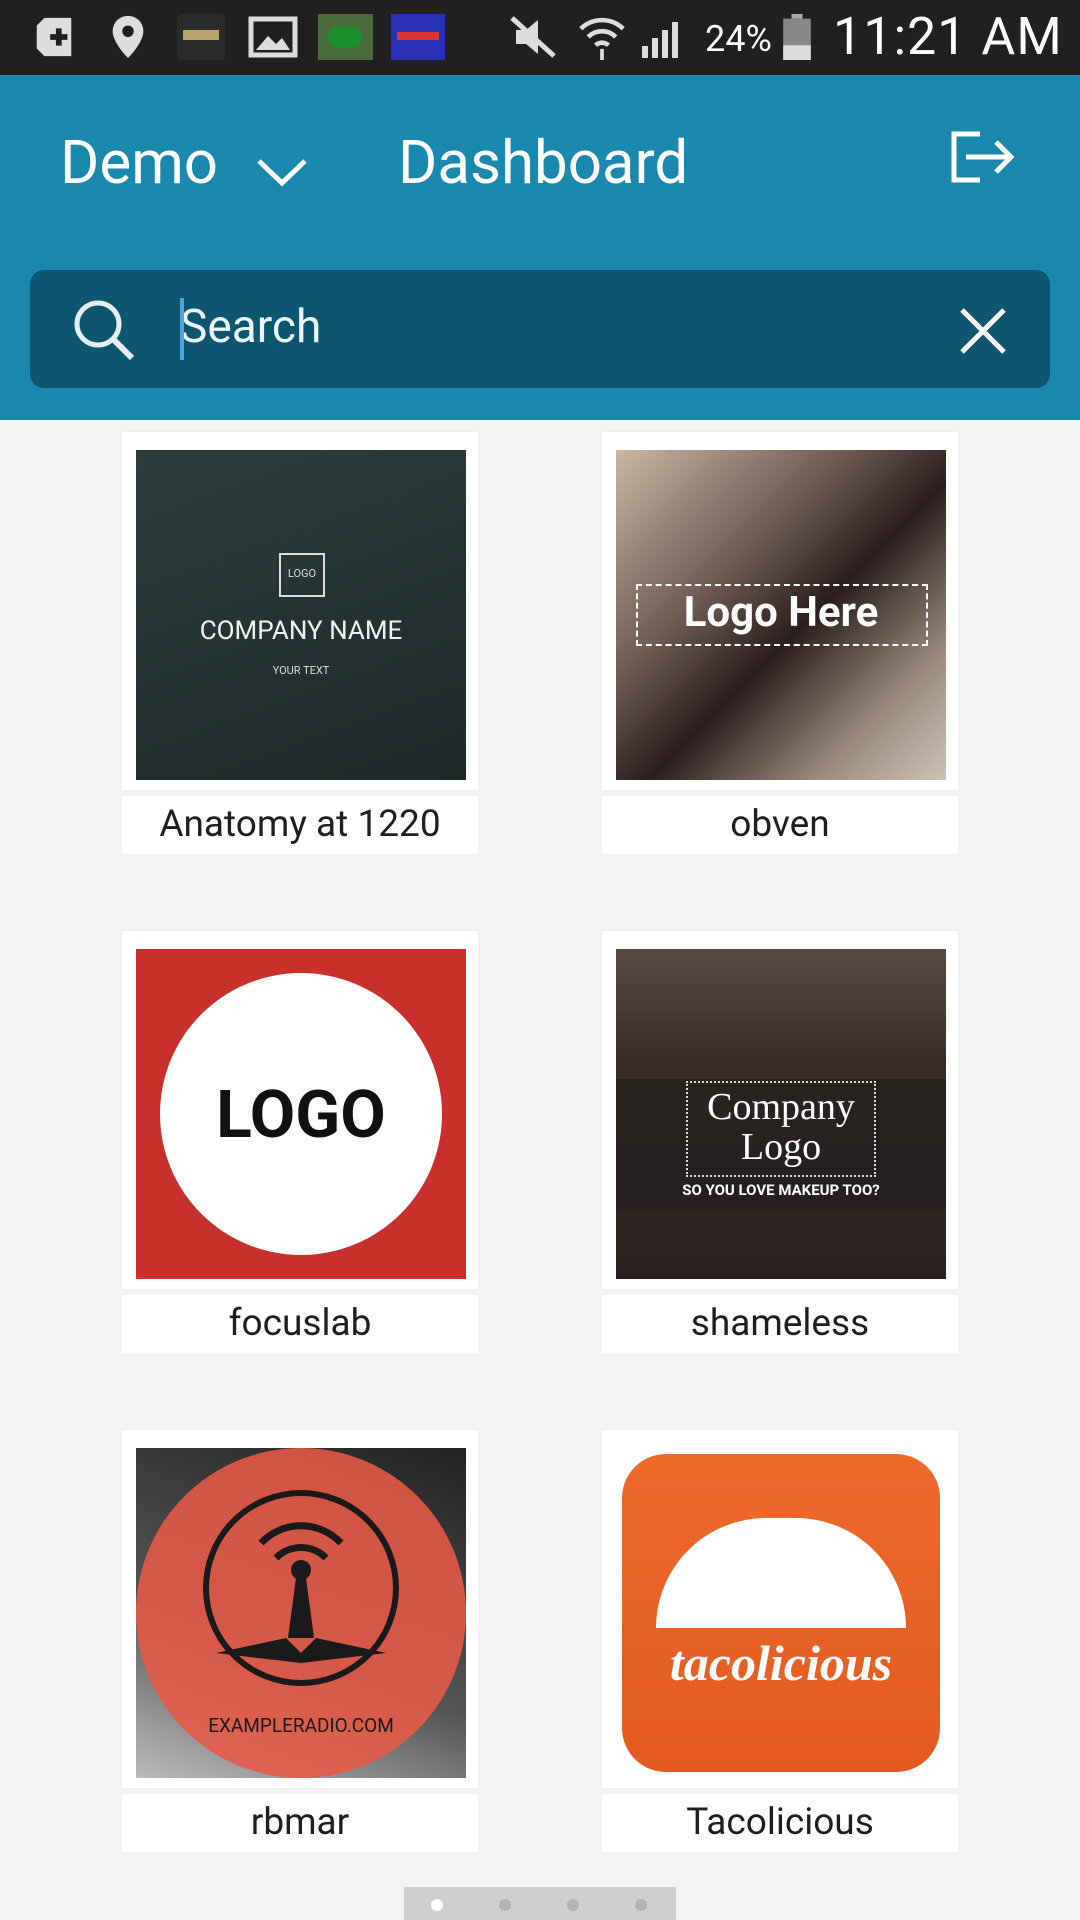  I want to click on text-caret, so click(182, 329).